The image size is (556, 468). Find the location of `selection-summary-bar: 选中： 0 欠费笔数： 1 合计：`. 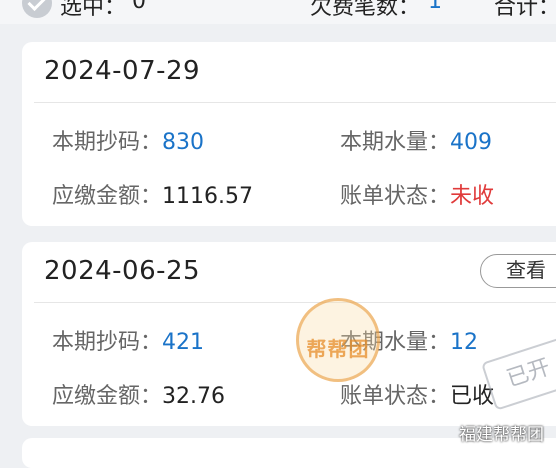

selection-summary-bar: 选中： 0 欠费笔数： 1 合计： is located at coordinates (278, 12).